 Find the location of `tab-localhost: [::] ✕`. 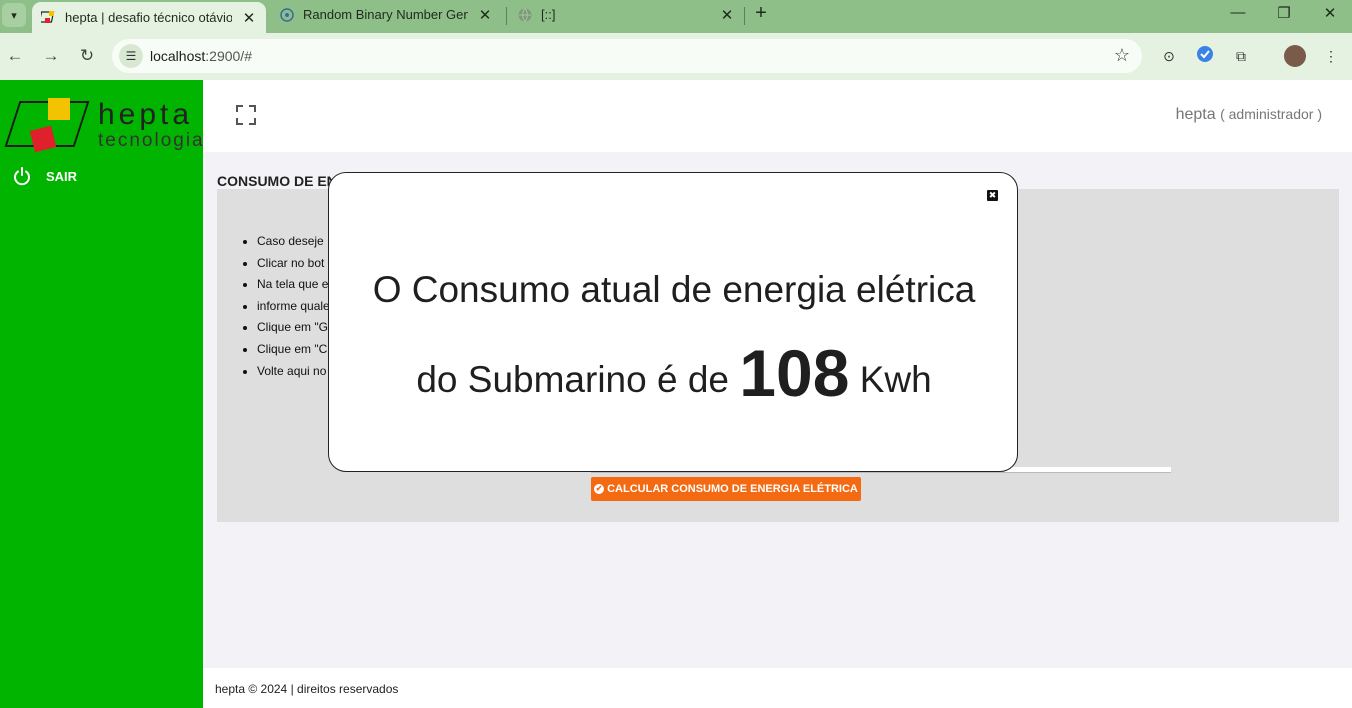

tab-localhost: [::] ✕ is located at coordinates (626, 14).